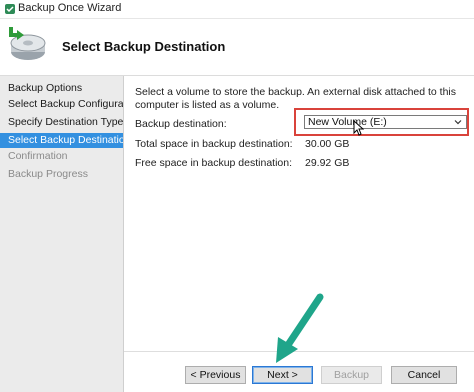  What do you see at coordinates (347, 122) in the screenshot?
I see `backup-destination-value: New Volume (E:)` at bounding box center [347, 122].